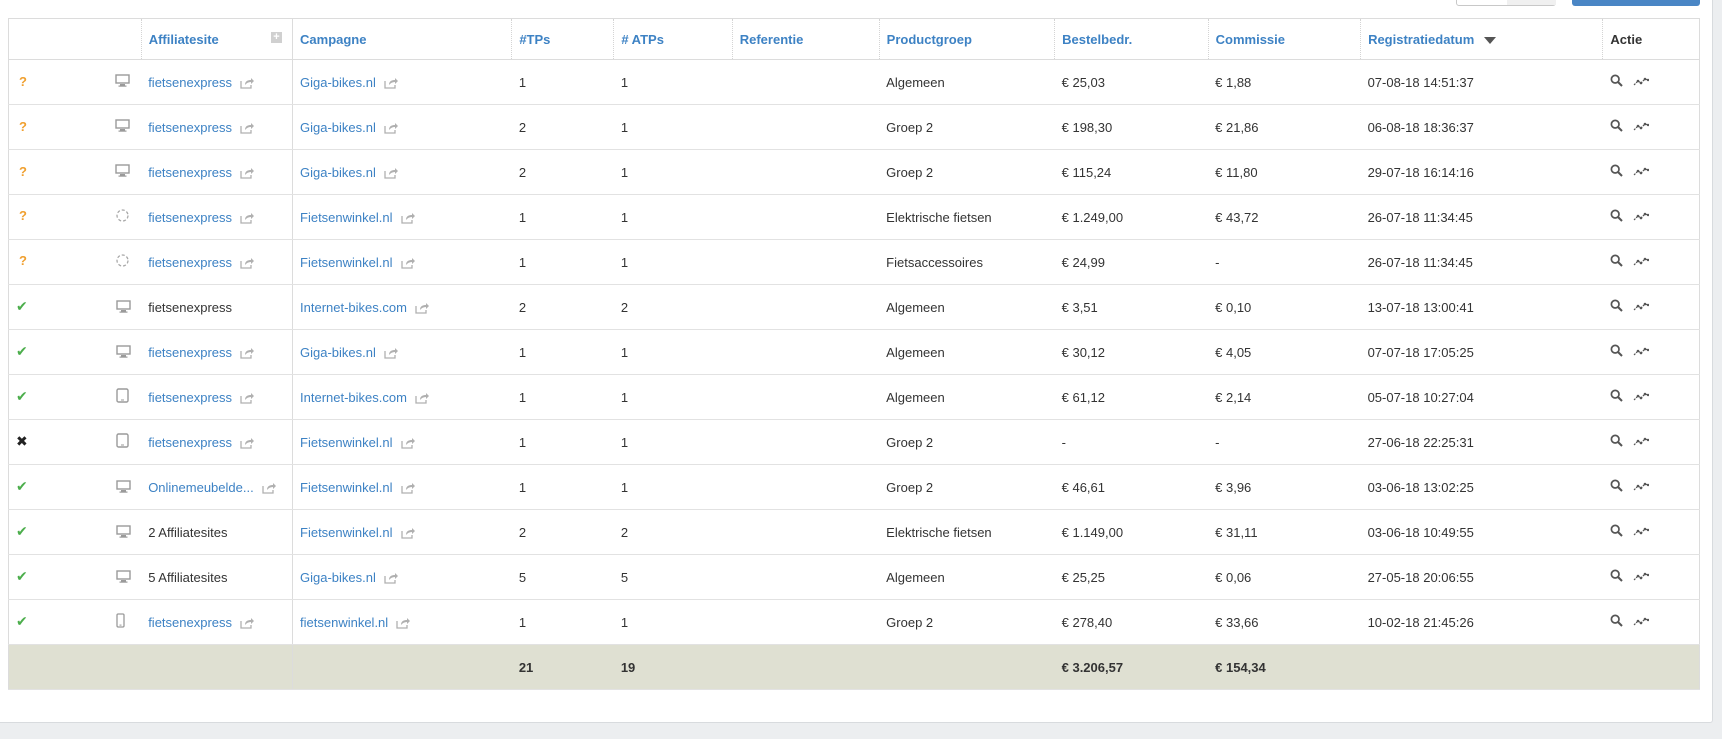 The height and width of the screenshot is (739, 1722). What do you see at coordinates (966, 39) in the screenshot?
I see `header-productgroep: Productgroep` at bounding box center [966, 39].